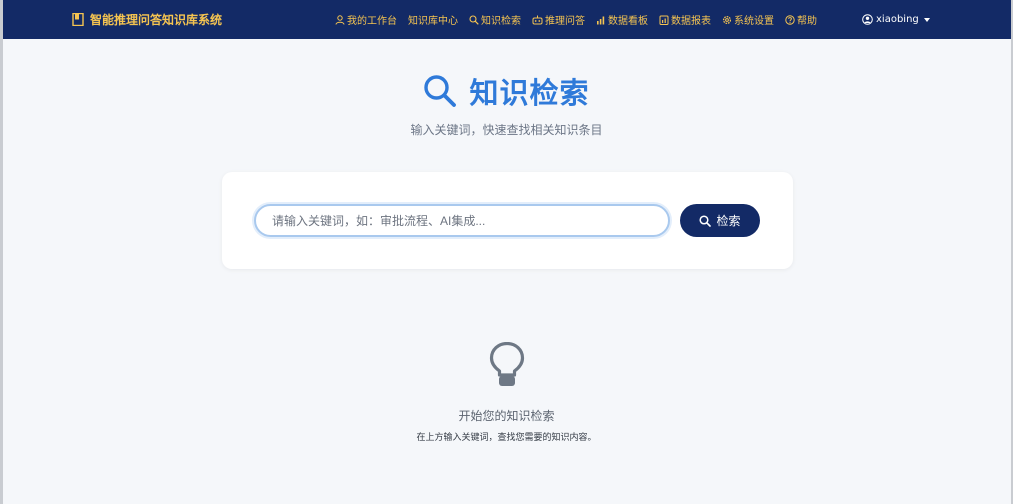 The width and height of the screenshot is (1013, 504). What do you see at coordinates (537, 19) in the screenshot?
I see `robot-icon` at bounding box center [537, 19].